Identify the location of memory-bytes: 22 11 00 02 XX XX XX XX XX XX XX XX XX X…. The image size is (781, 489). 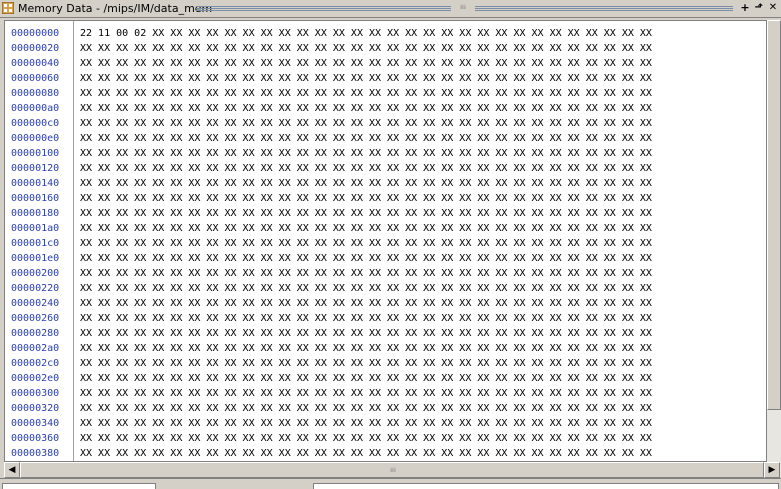
(366, 33).